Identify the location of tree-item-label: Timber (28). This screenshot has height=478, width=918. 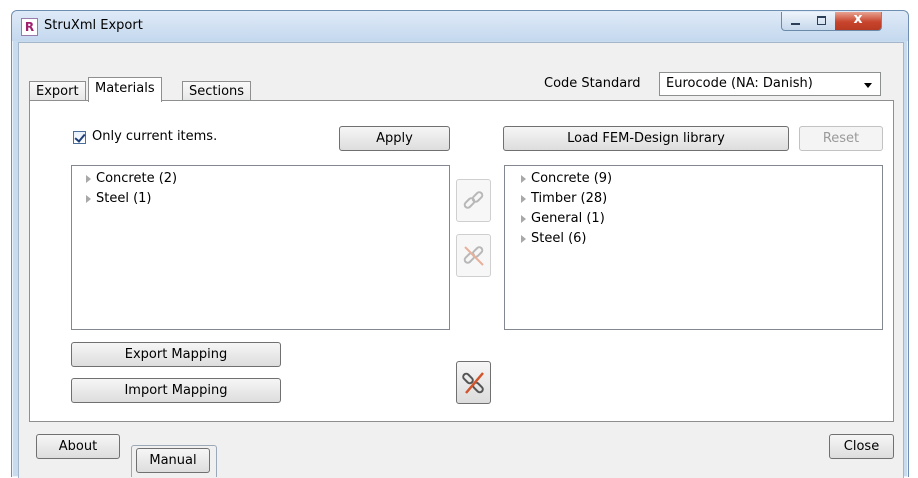
(569, 198).